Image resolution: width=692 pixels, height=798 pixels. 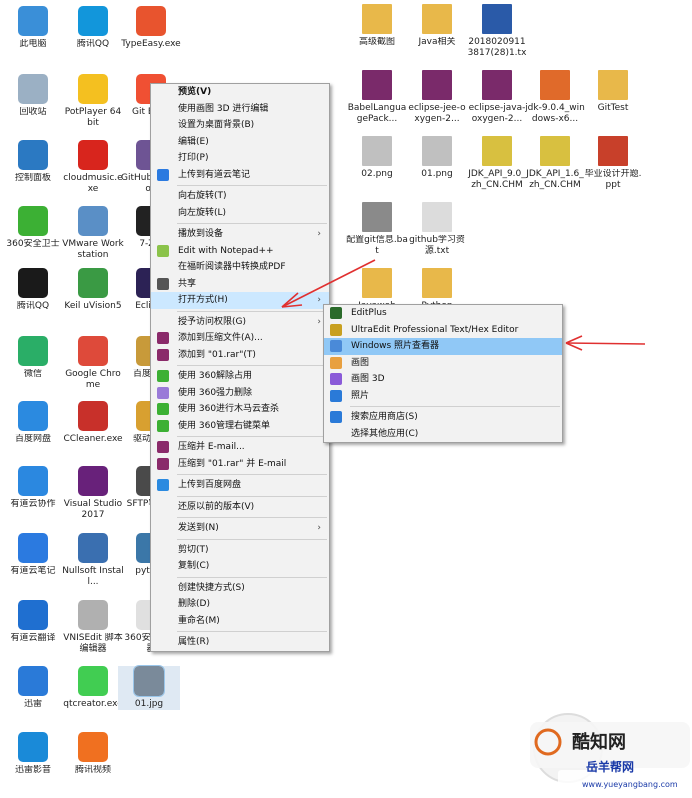 What do you see at coordinates (443, 417) in the screenshot?
I see `menu-item: 搜索应用商店(S)` at bounding box center [443, 417].